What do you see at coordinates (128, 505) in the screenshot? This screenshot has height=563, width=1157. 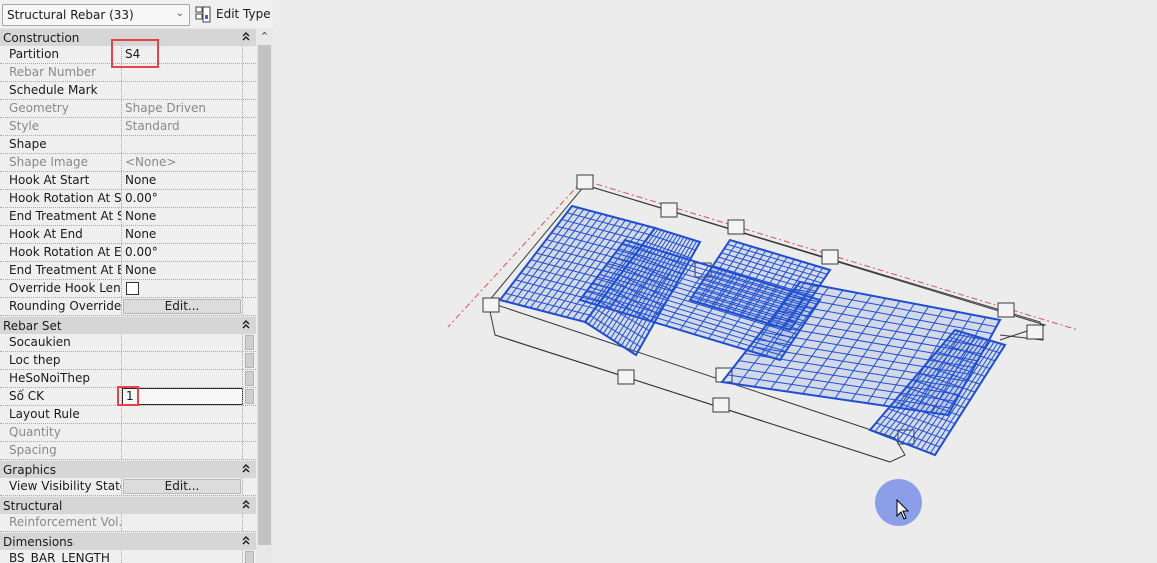 I see `group-header-structural: Structural` at bounding box center [128, 505].